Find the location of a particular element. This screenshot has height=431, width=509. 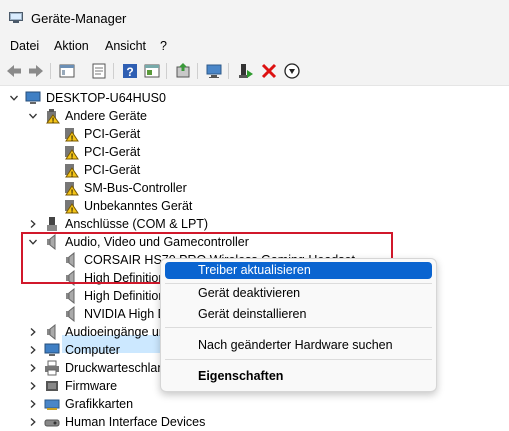

computer-icon is located at coordinates (33, 98).